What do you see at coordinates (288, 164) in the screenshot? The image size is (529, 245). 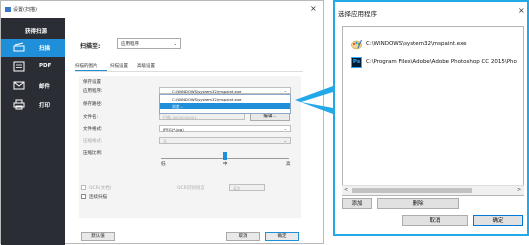 I see `quality-high-label: 高` at bounding box center [288, 164].